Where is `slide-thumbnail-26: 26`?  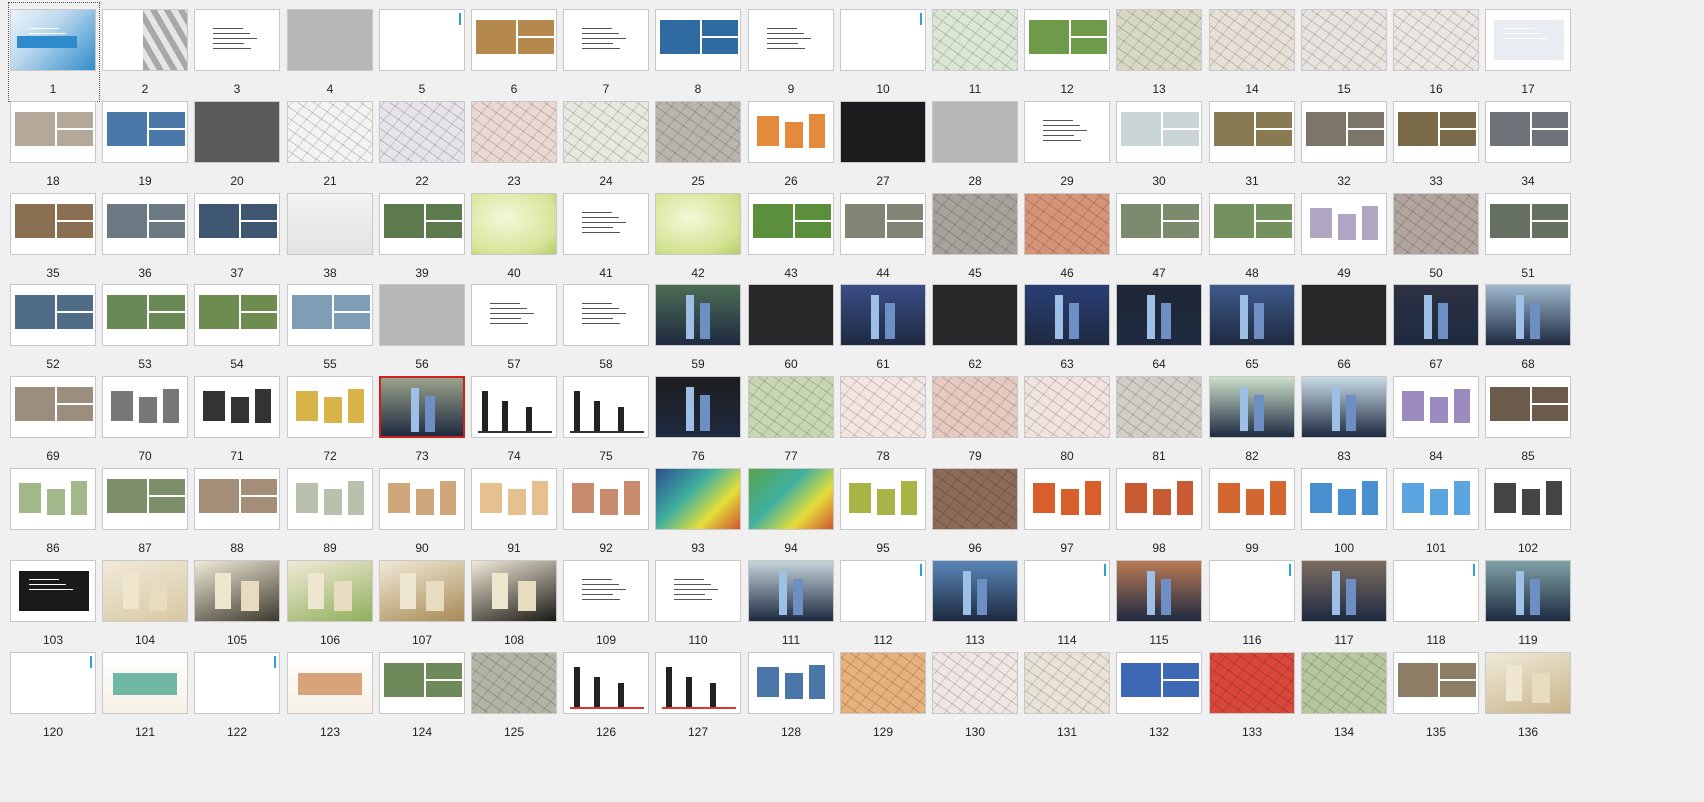
slide-thumbnail-26: 26 is located at coordinates (792, 144).